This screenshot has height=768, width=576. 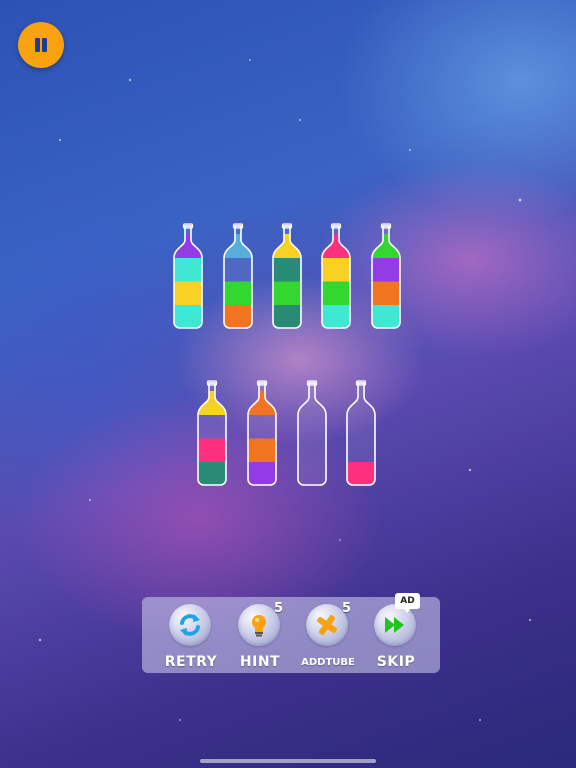 I want to click on addtube-button: 5 ADDTUBE, so click(x=328, y=635).